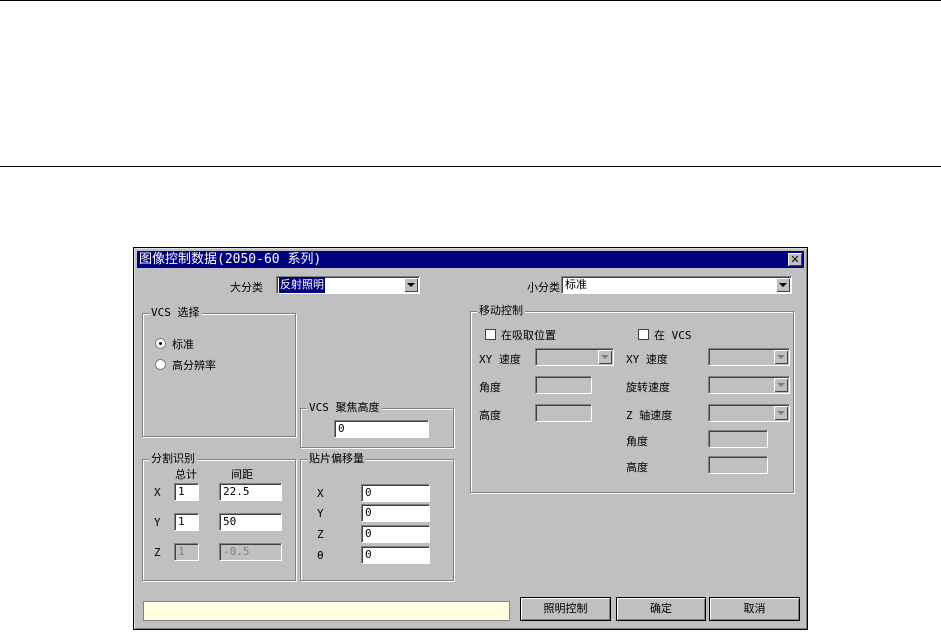 The width and height of the screenshot is (941, 634). Describe the element at coordinates (565, 609) in the screenshot. I see `lighting-control-button: 照明控制` at that location.